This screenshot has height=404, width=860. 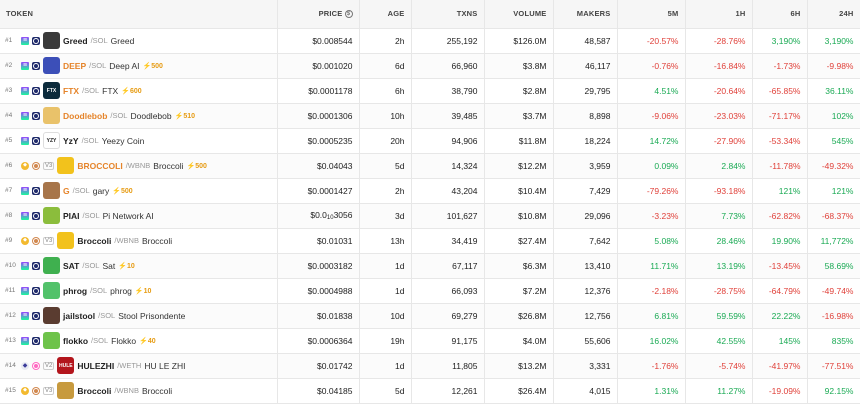 I want to click on token-symbol: BROCCOLI, so click(x=100, y=165).